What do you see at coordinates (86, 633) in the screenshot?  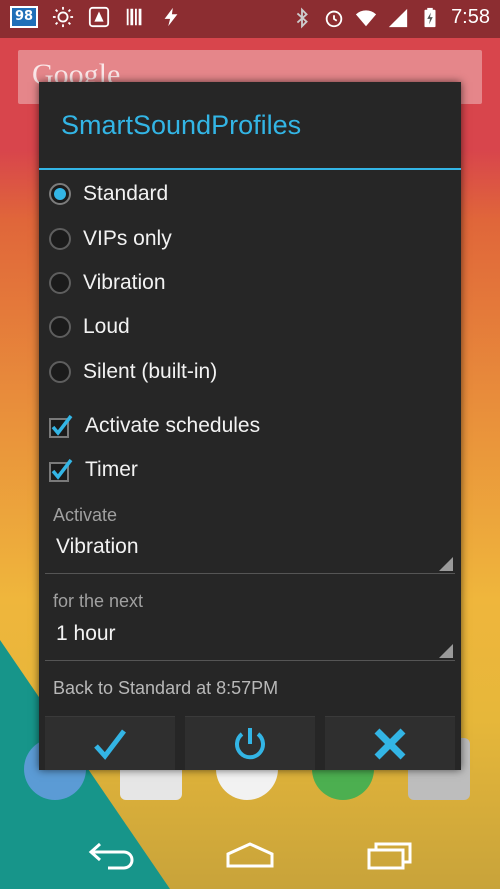 I see `spinner-value: 1 hour` at bounding box center [86, 633].